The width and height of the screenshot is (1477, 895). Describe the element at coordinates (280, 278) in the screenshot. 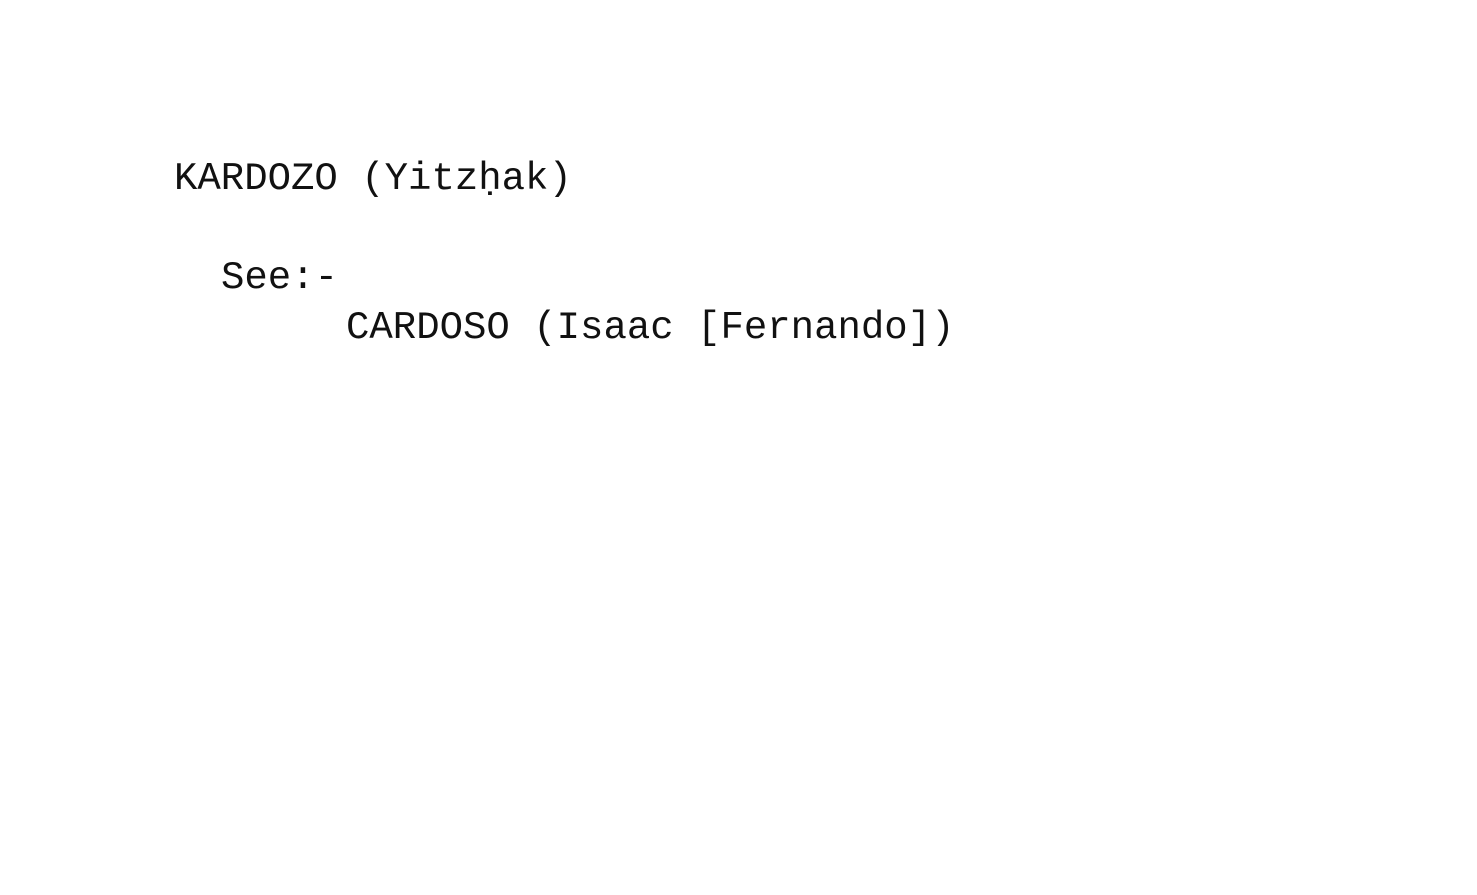

I see `see-label: See:-` at that location.